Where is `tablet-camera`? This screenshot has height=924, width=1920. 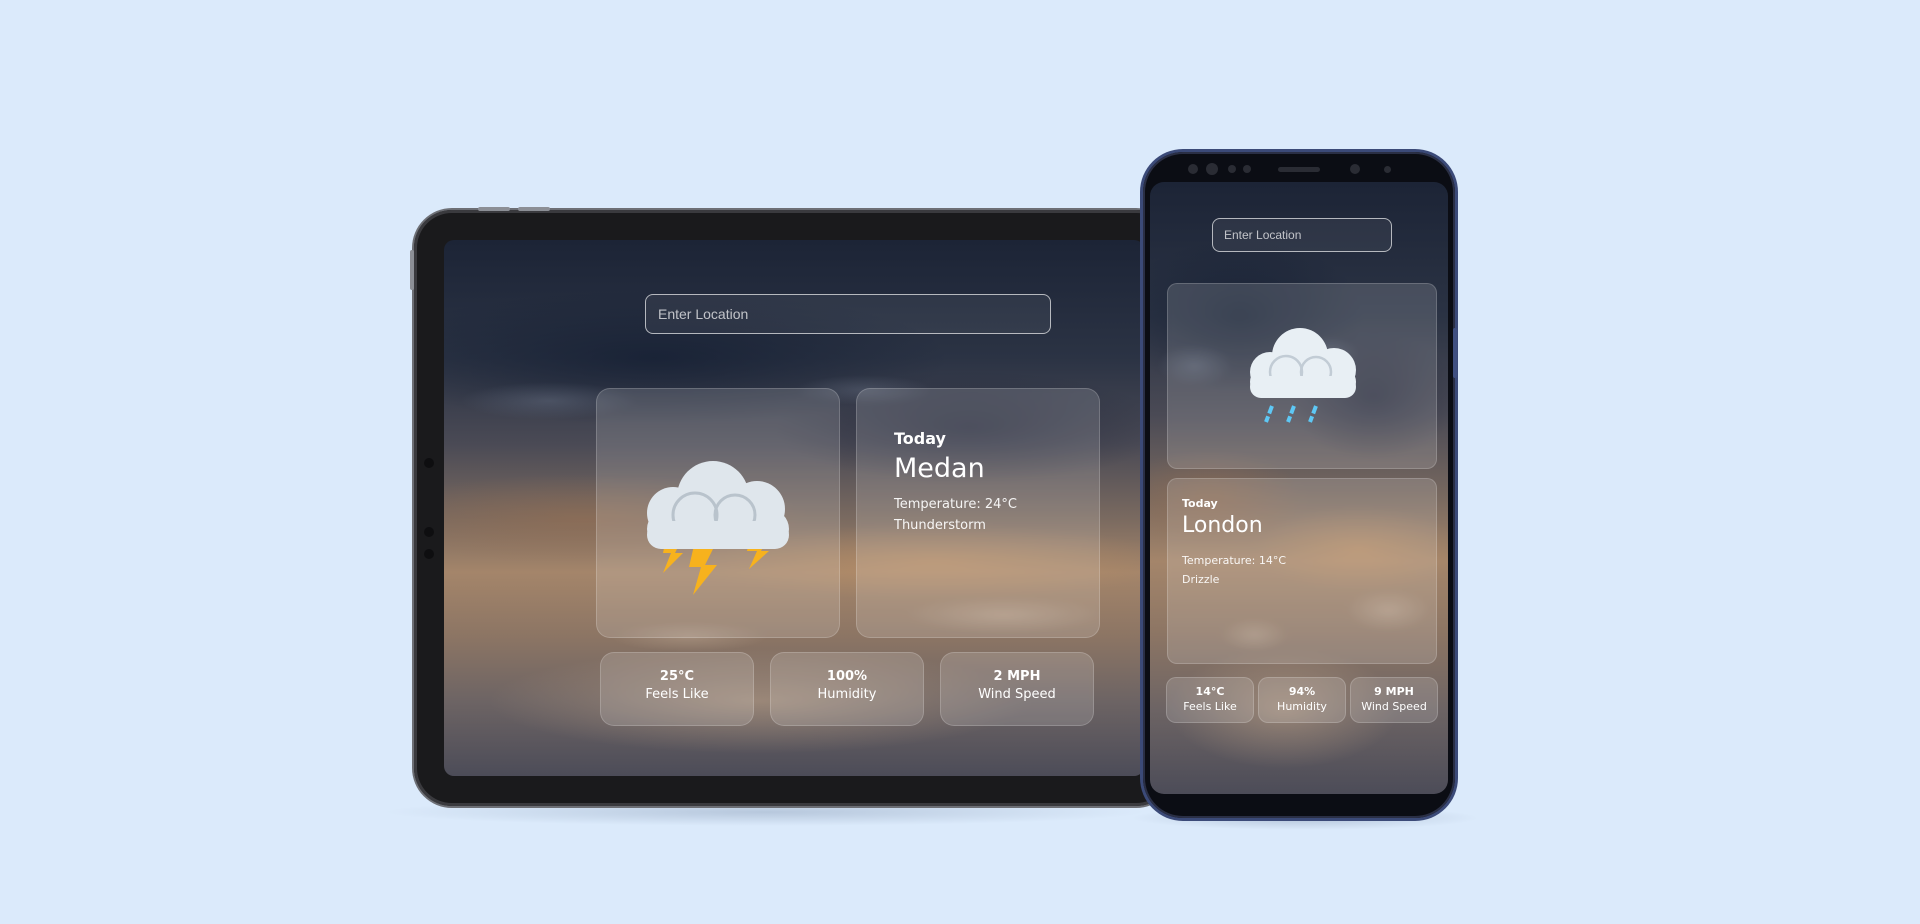 tablet-camera is located at coordinates (429, 463).